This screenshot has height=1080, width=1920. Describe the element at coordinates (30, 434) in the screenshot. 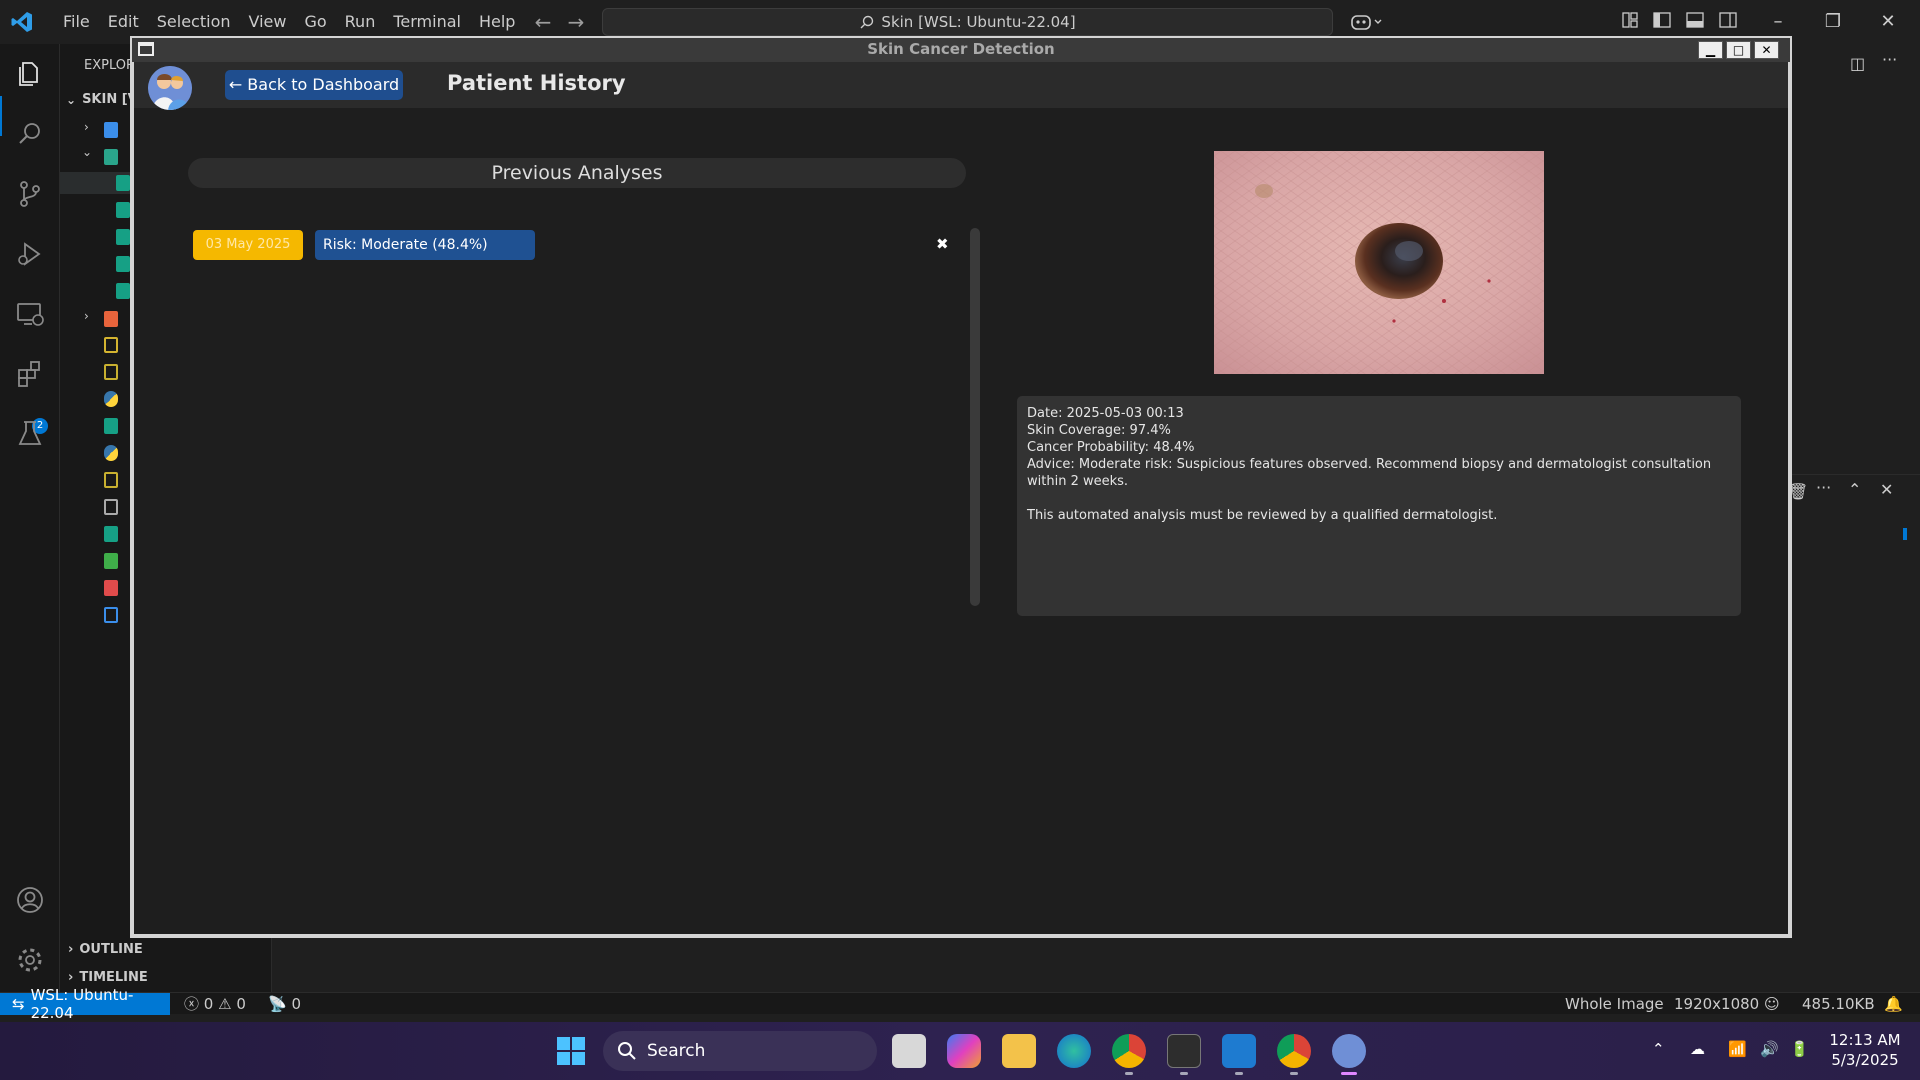

I see `testing-icon` at that location.